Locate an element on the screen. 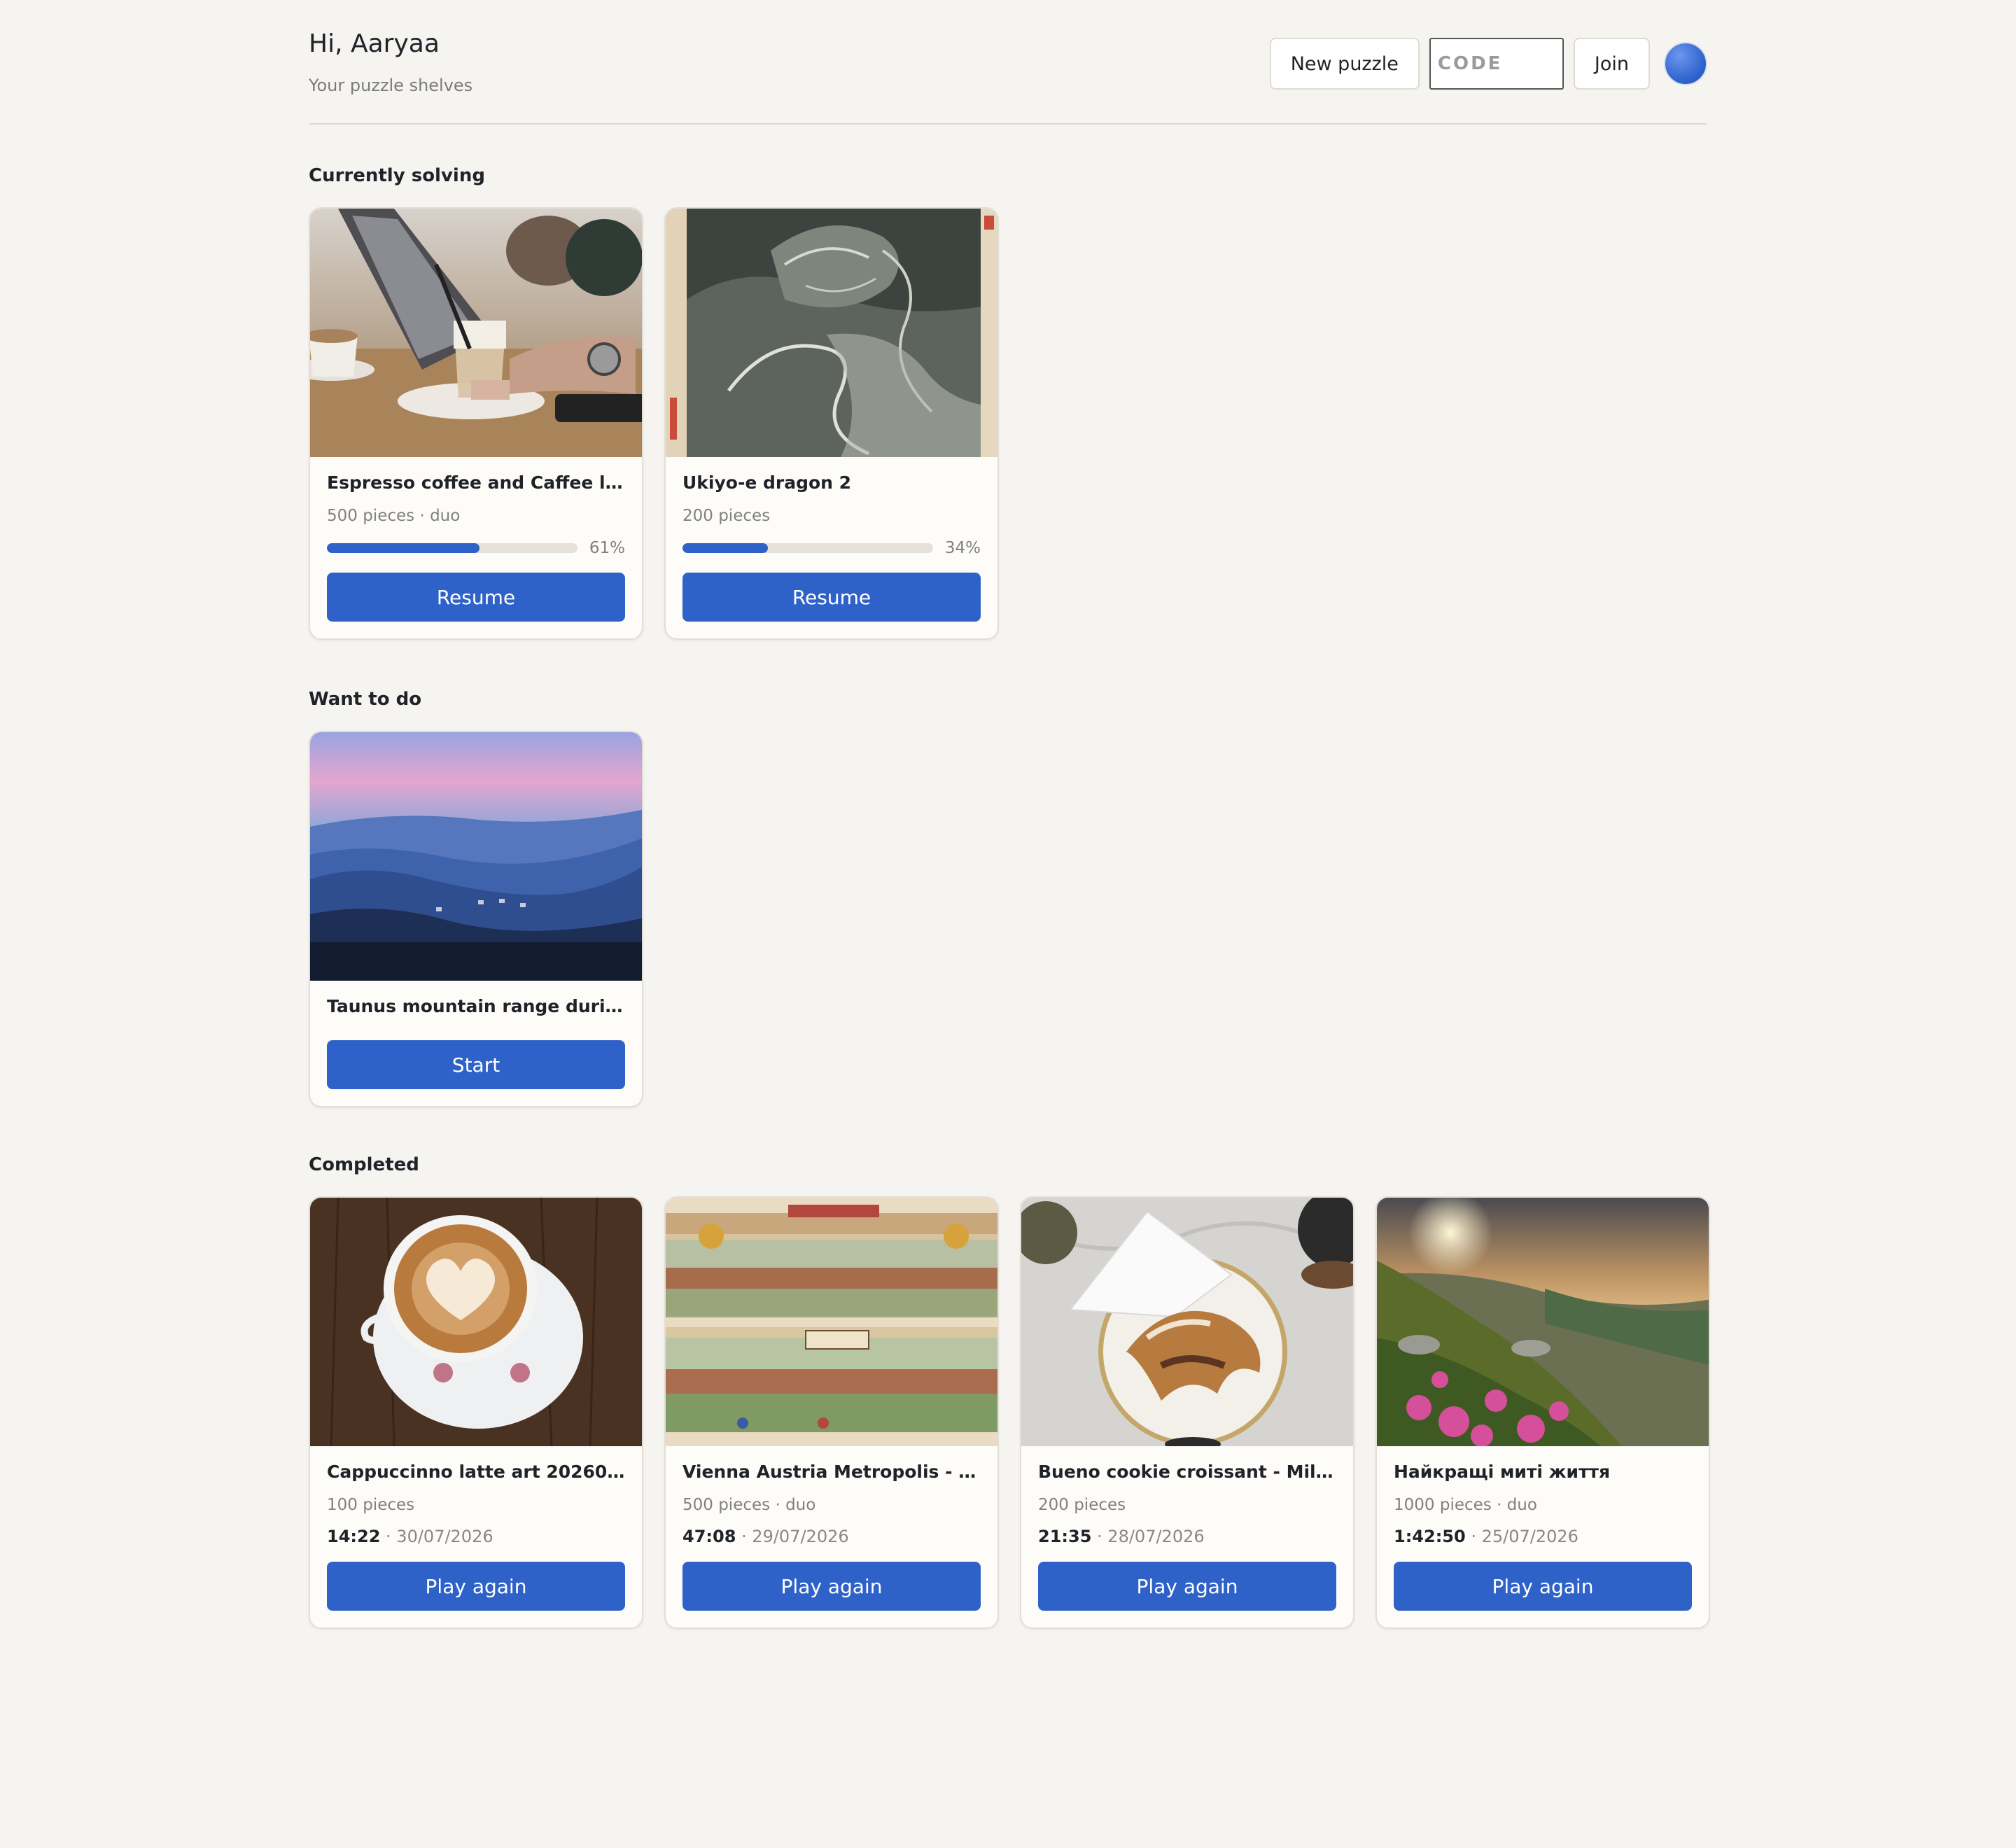 The height and width of the screenshot is (1848, 2016). completion-time: 1:42:50 is located at coordinates (1430, 1536).